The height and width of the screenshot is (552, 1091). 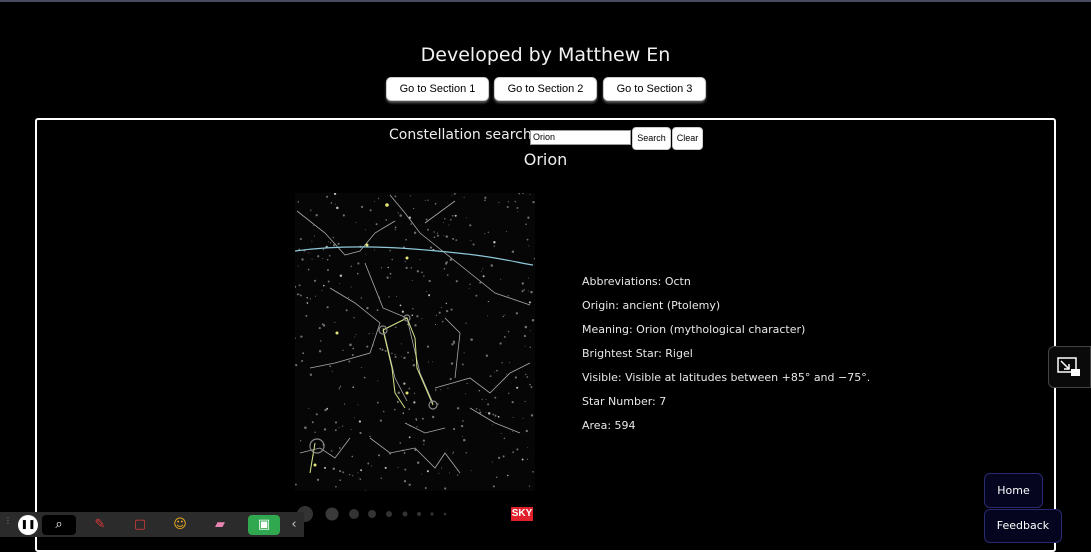 I want to click on square-icon: ▢, so click(x=140, y=525).